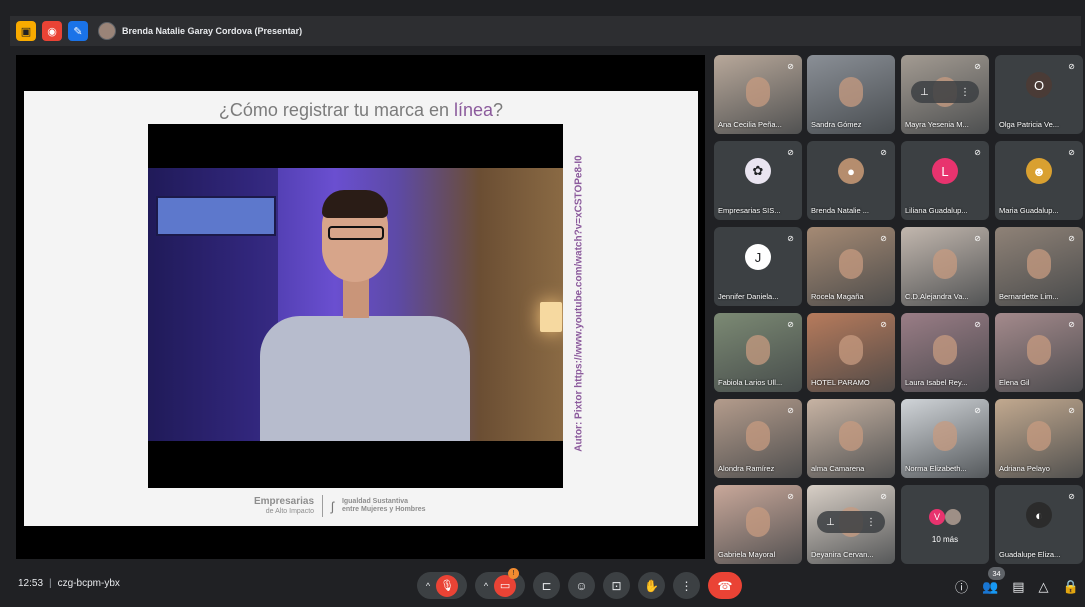 Image resolution: width=1085 pixels, height=607 pixels. Describe the element at coordinates (89, 583) in the screenshot. I see `meeting-code: czg-bcpm-ybx` at that location.